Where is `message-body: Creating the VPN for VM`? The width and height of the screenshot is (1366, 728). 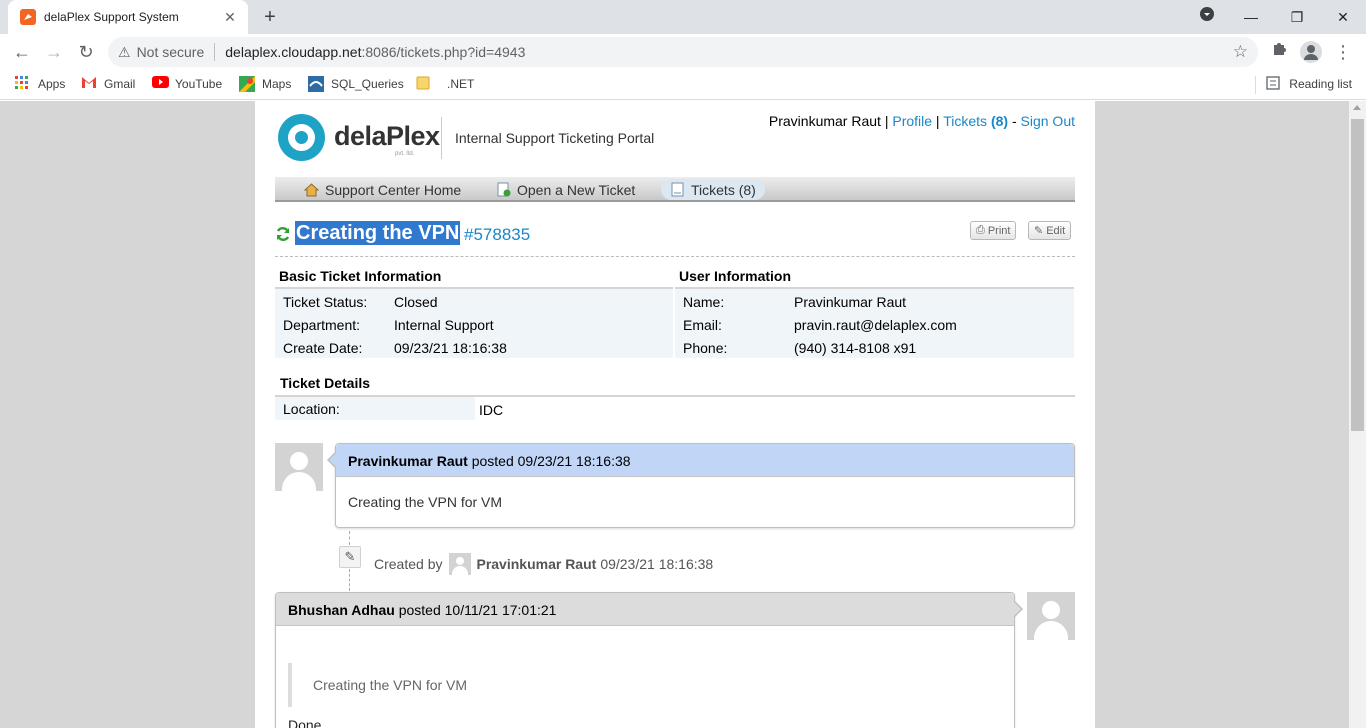
message-body: Creating the VPN for VM is located at coordinates (425, 502).